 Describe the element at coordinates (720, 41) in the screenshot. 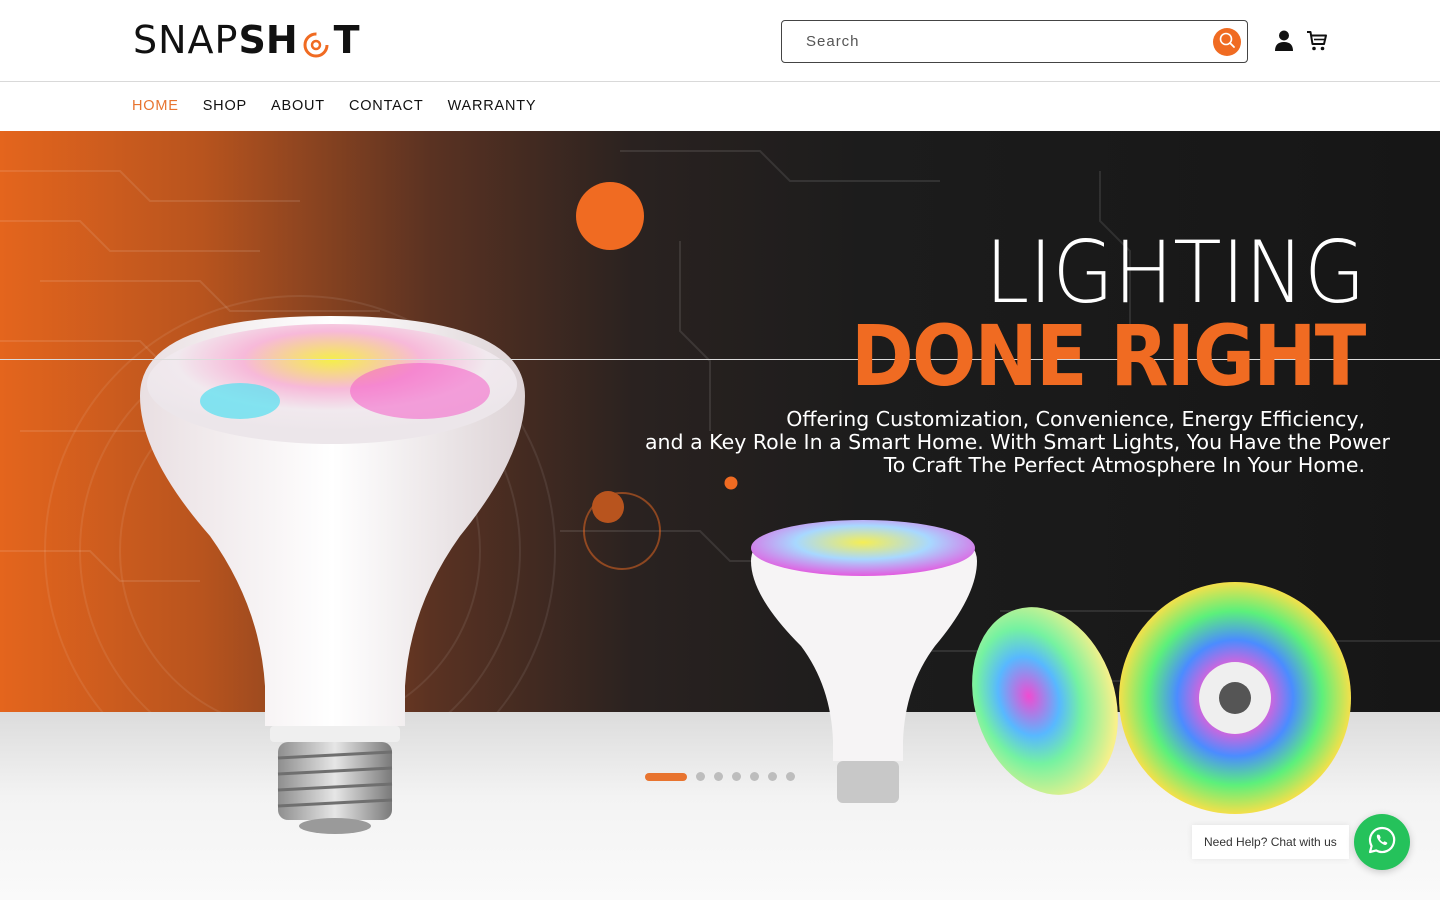

I see `site-header: SNAP SH T` at that location.